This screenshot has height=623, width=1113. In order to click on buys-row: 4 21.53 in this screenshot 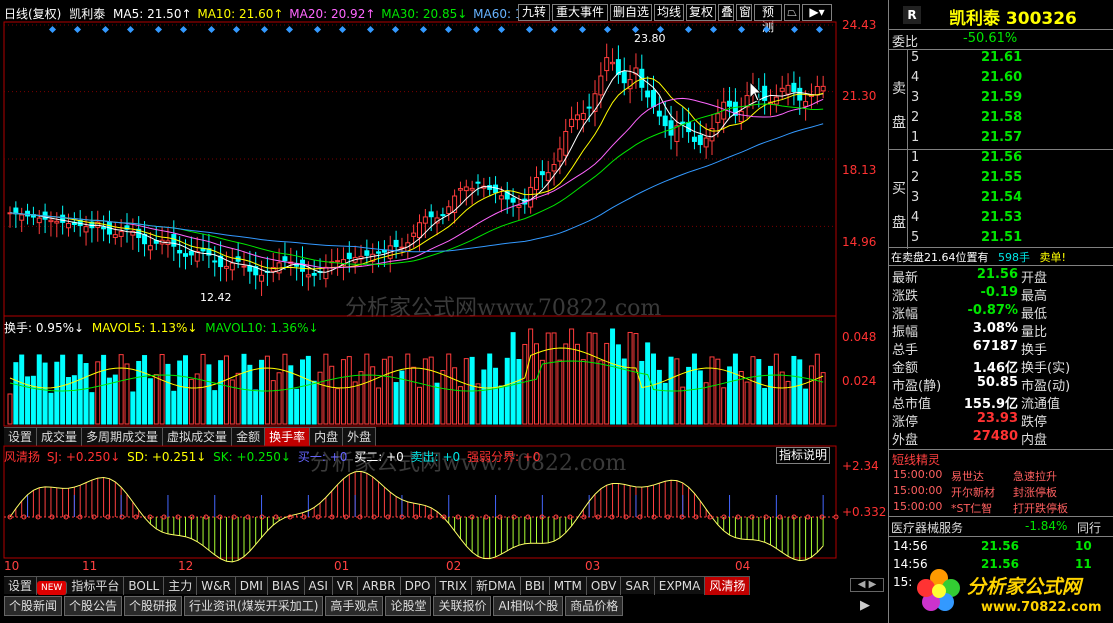, I will do `click(1001, 220)`.